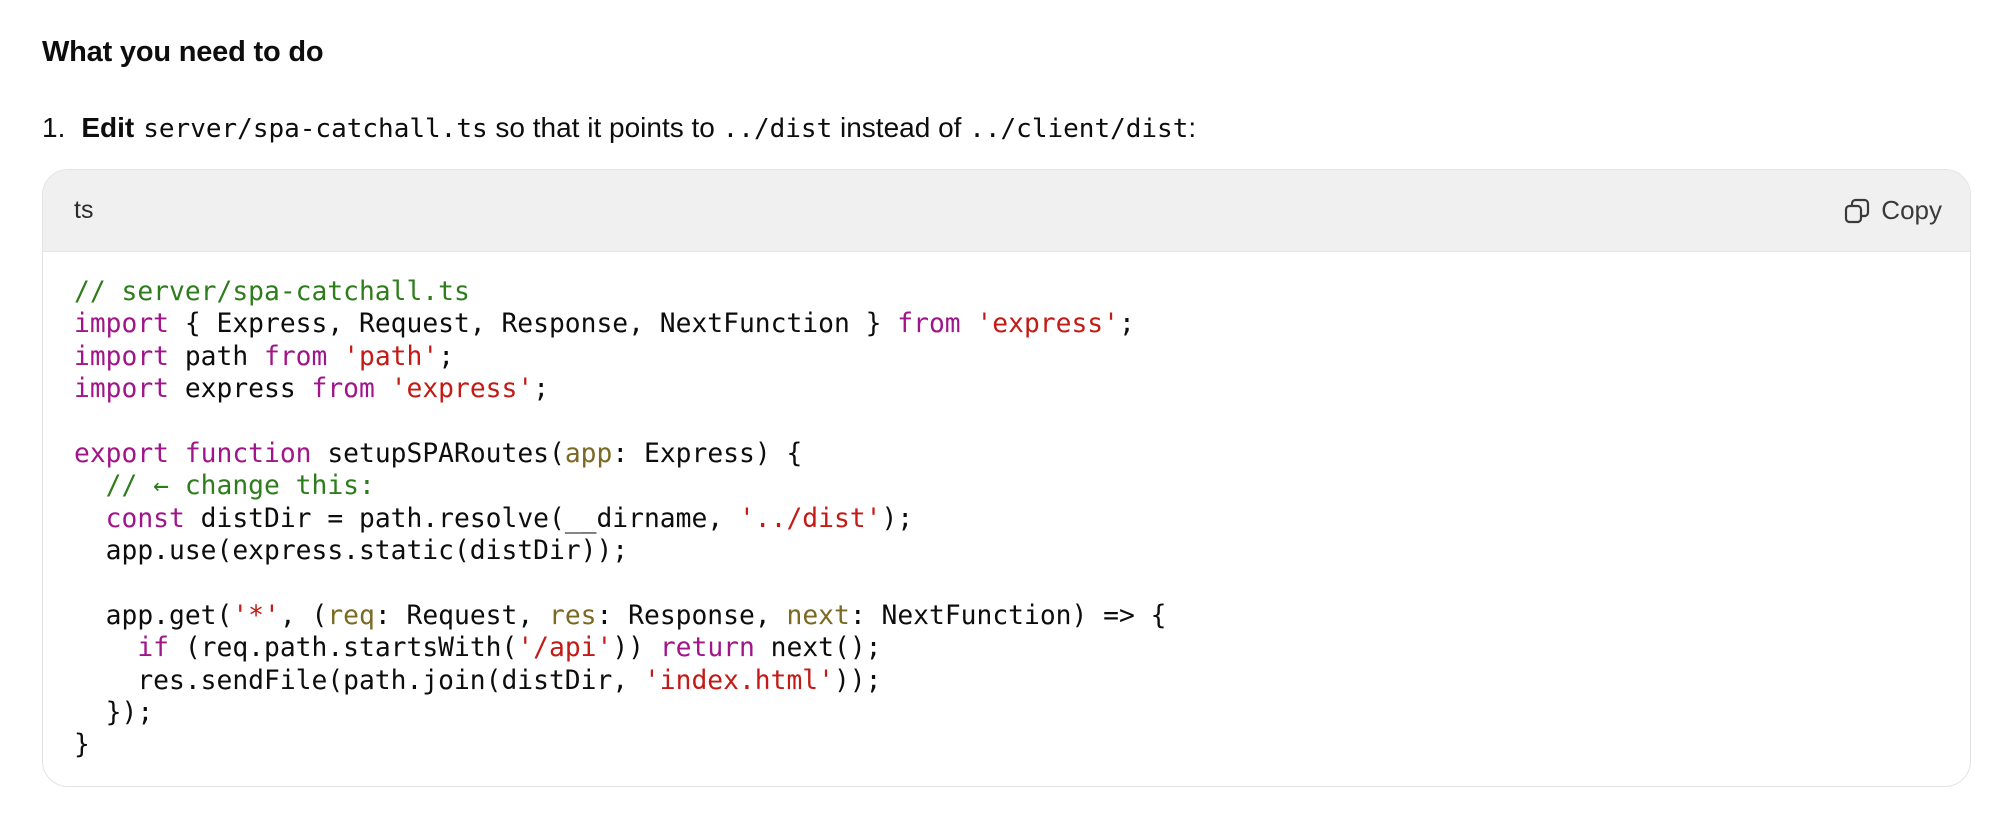  What do you see at coordinates (1006, 211) in the screenshot?
I see `code-block-header: ts Copy` at bounding box center [1006, 211].